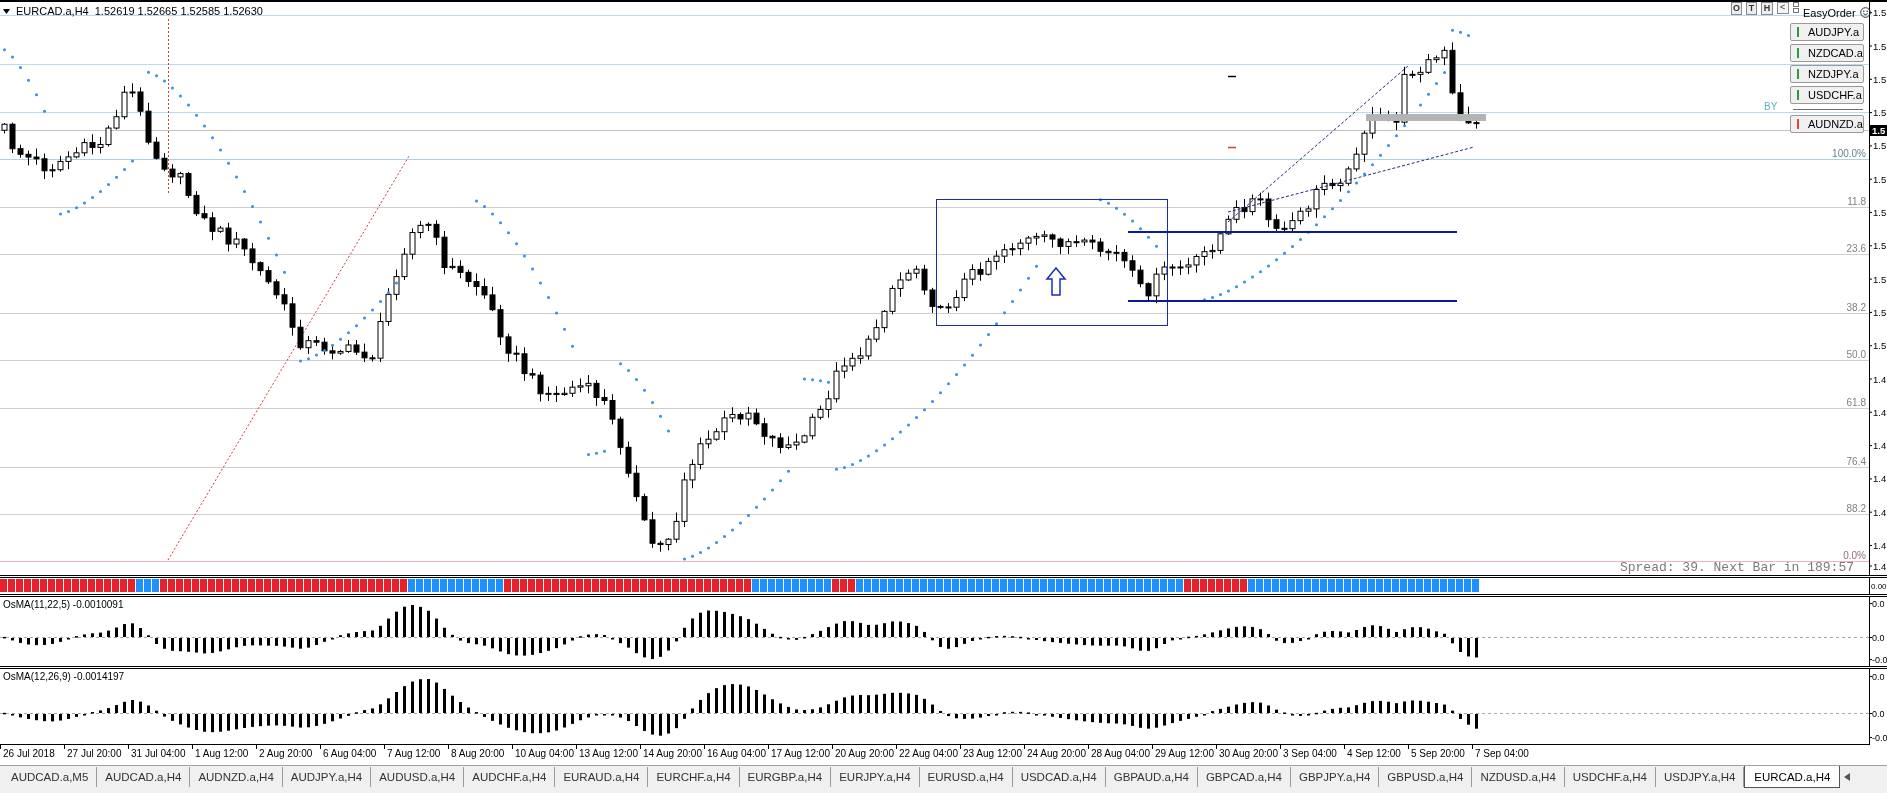 This screenshot has height=793, width=1887. Describe the element at coordinates (992, 754) in the screenshot. I see `time-axis-label: 23 Aug 12:00` at that location.